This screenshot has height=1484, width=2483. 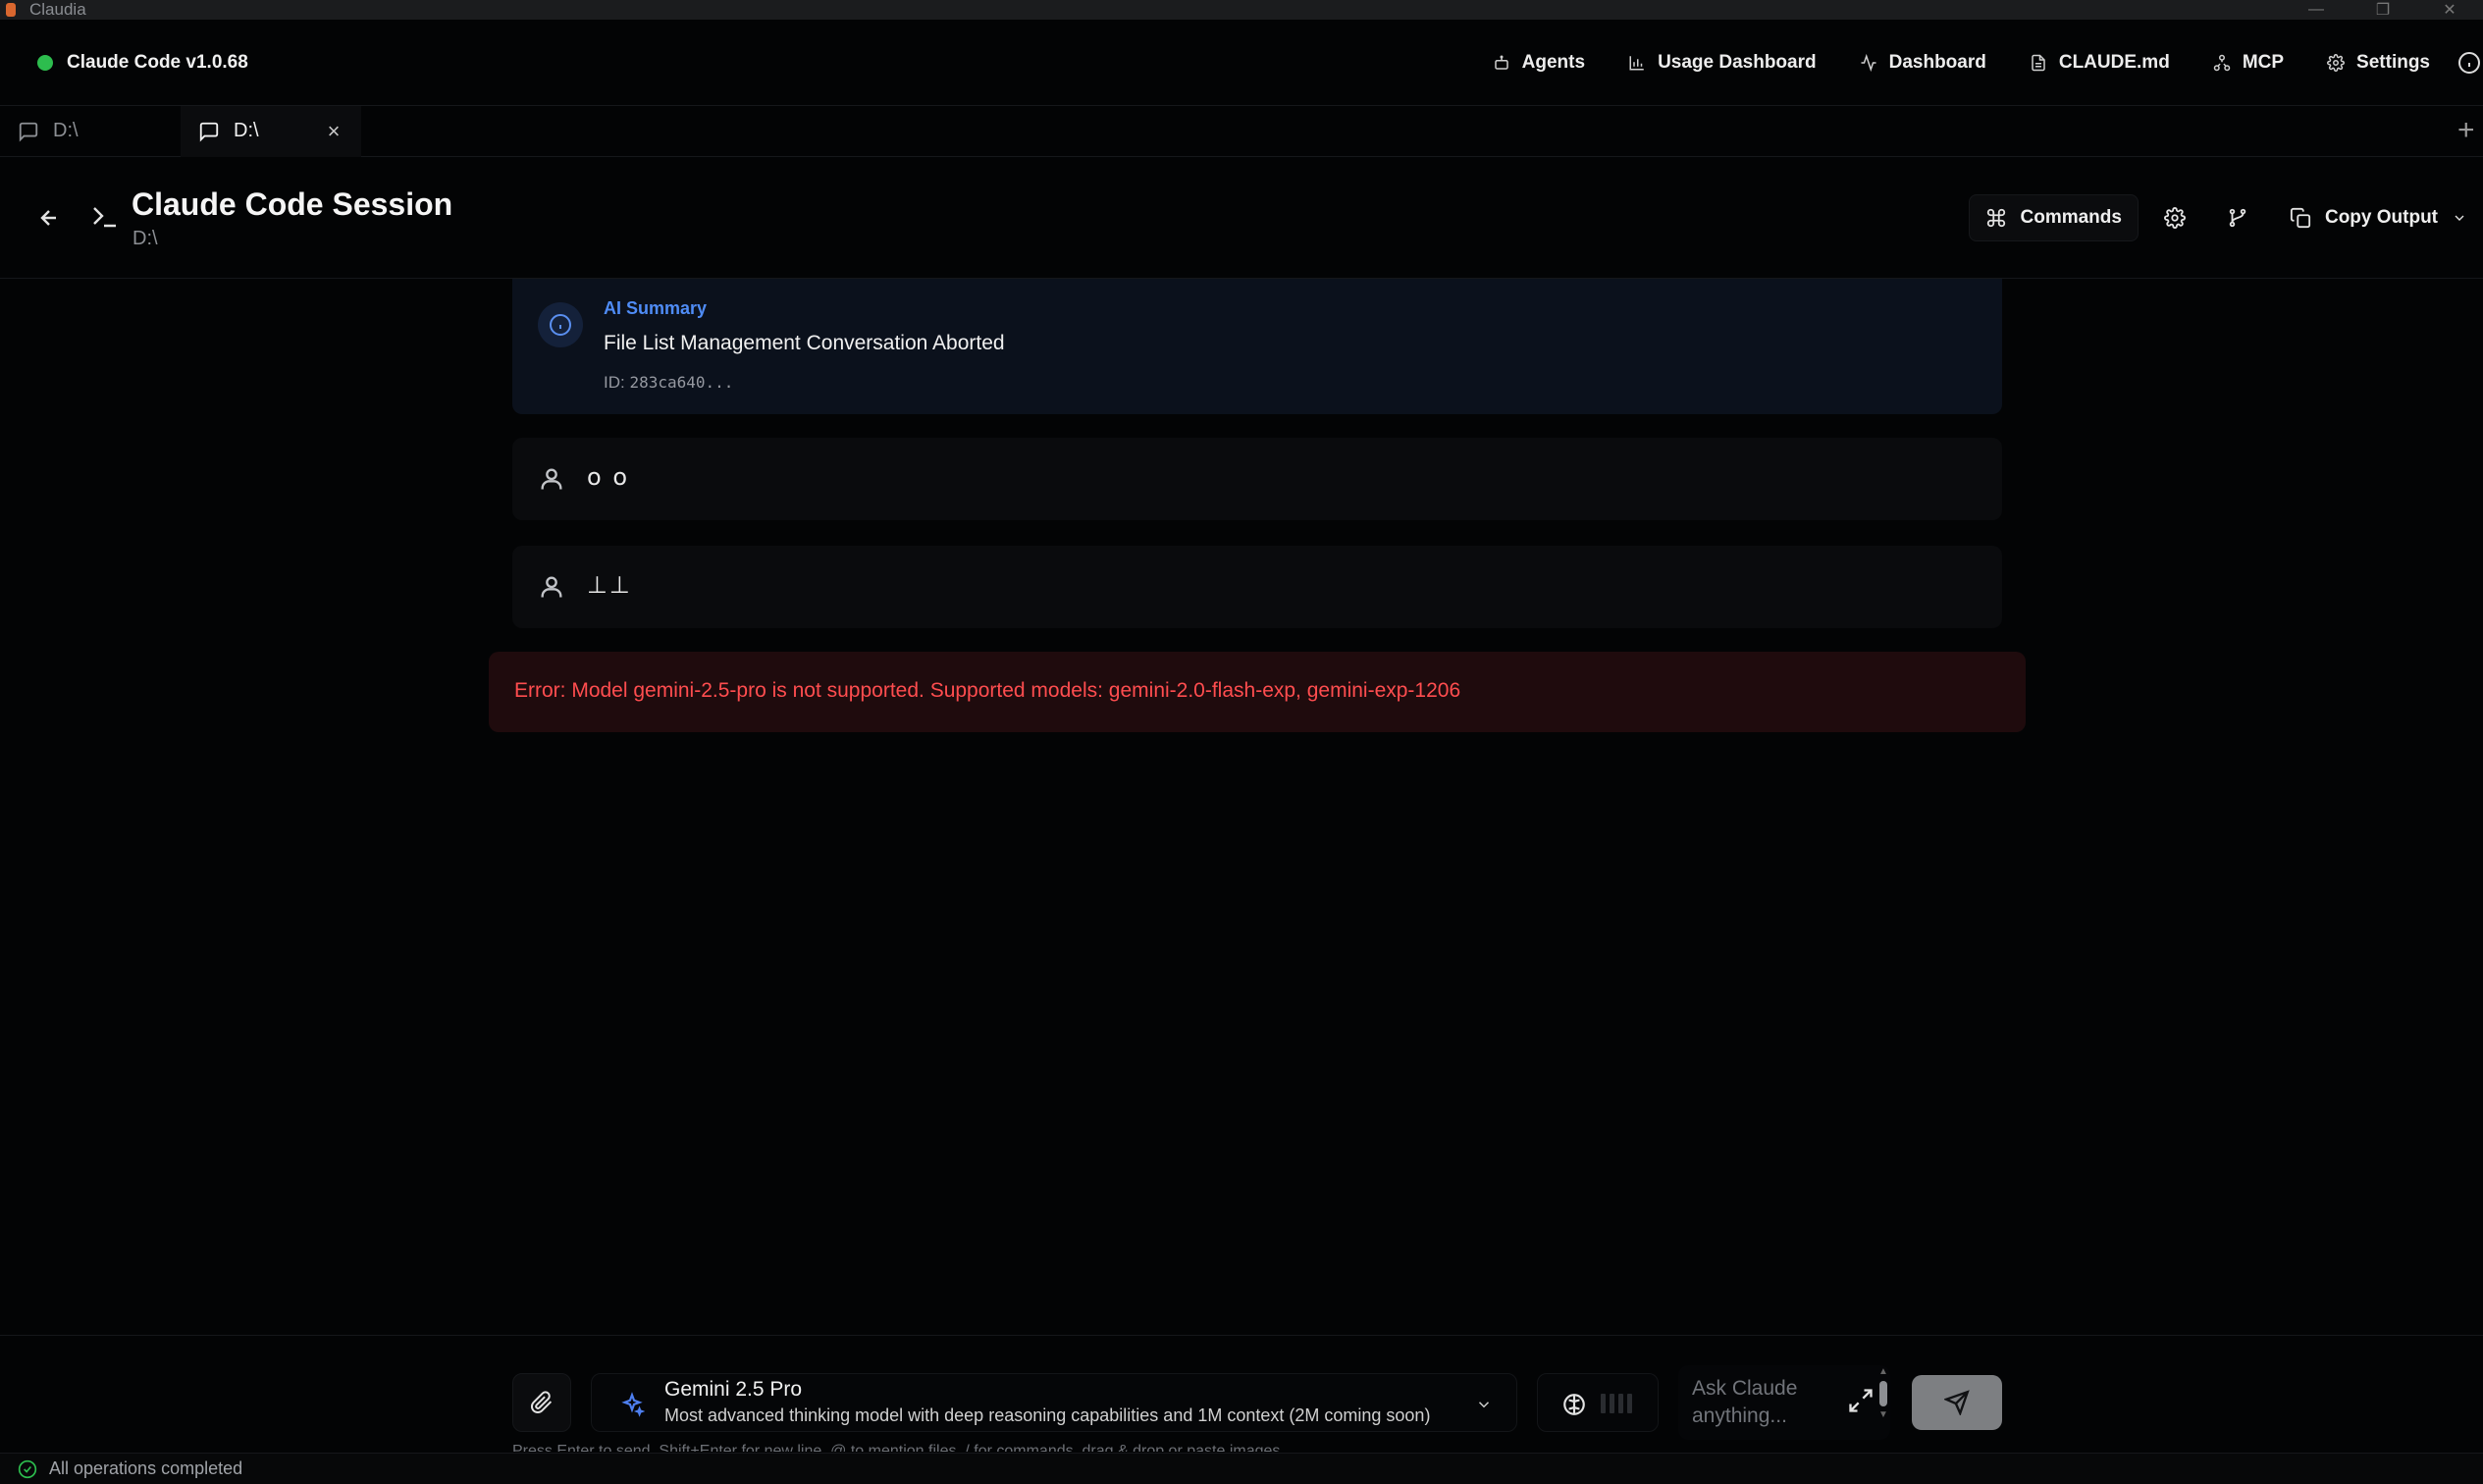 What do you see at coordinates (1241, 10) in the screenshot?
I see `window-titlebar: Claudia — ❐ ✕` at bounding box center [1241, 10].